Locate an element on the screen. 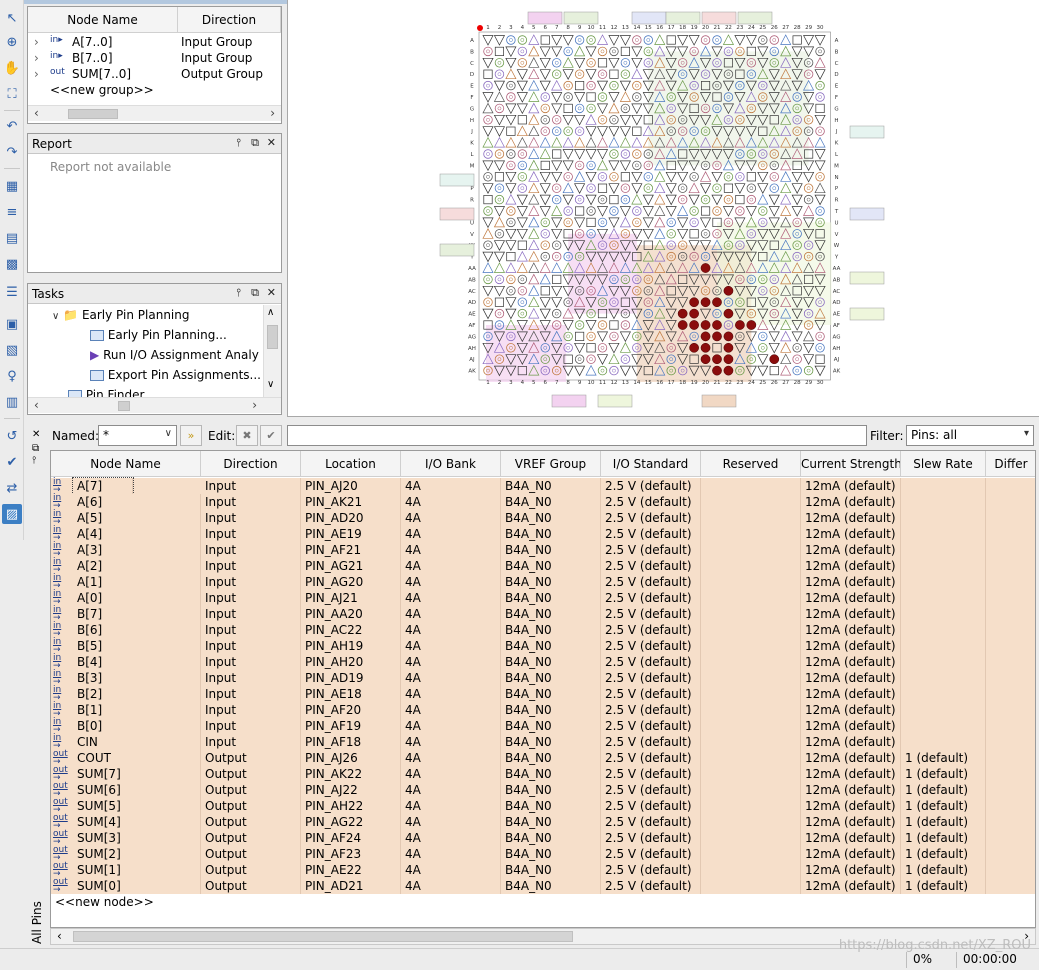 The height and width of the screenshot is (970, 1039). cell-name: SUM[7] is located at coordinates (137, 774).